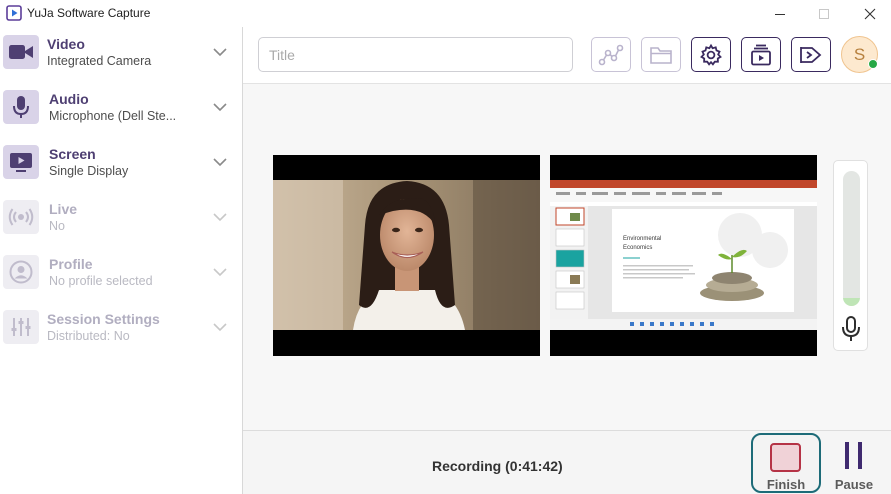 The width and height of the screenshot is (891, 494). What do you see at coordinates (121, 219) in the screenshot?
I see `sidebar-item-live: Live No` at bounding box center [121, 219].